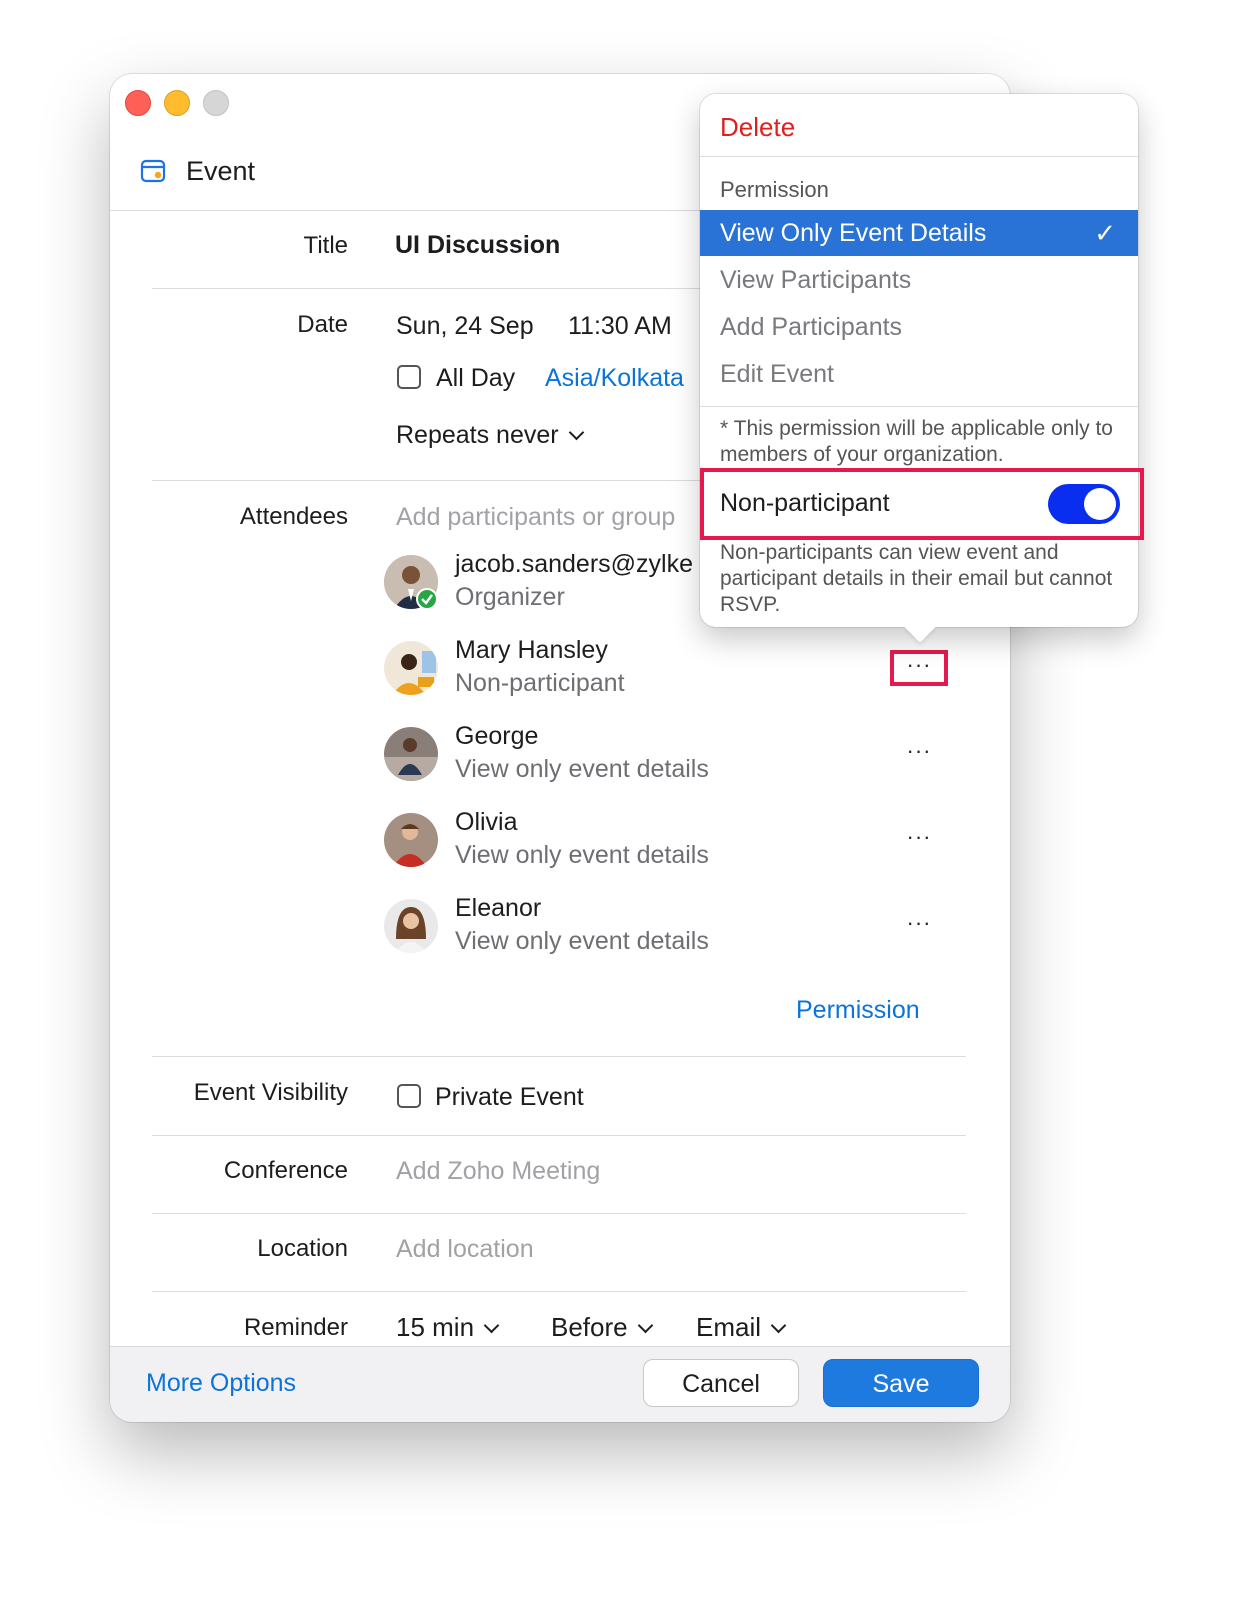 The width and height of the screenshot is (1234, 1600). What do you see at coordinates (465, 326) in the screenshot?
I see `date-picker: Sun, 24 Sep` at bounding box center [465, 326].